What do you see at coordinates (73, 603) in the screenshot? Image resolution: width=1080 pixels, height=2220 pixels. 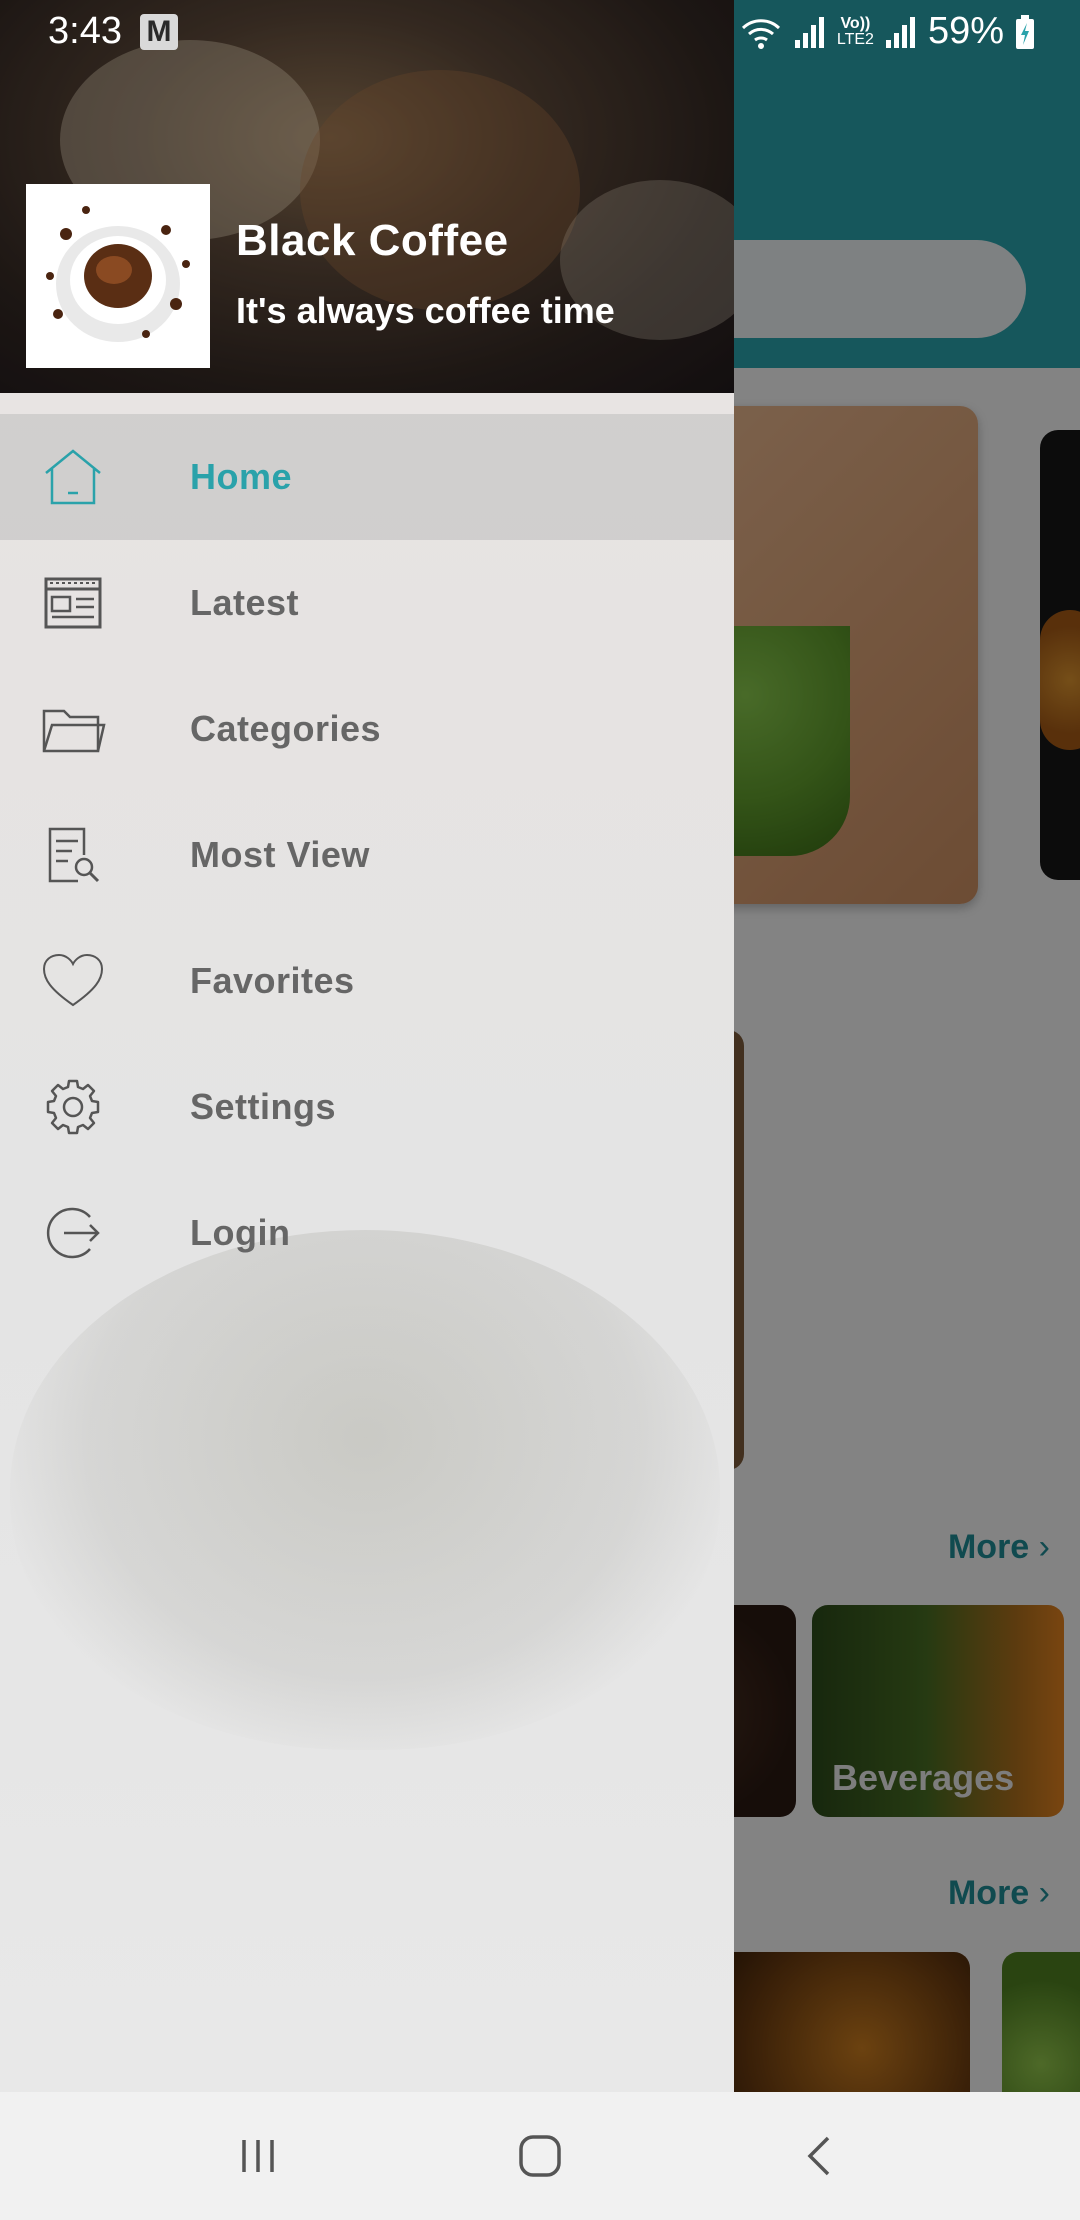 I see `newspaper-icon` at bounding box center [73, 603].